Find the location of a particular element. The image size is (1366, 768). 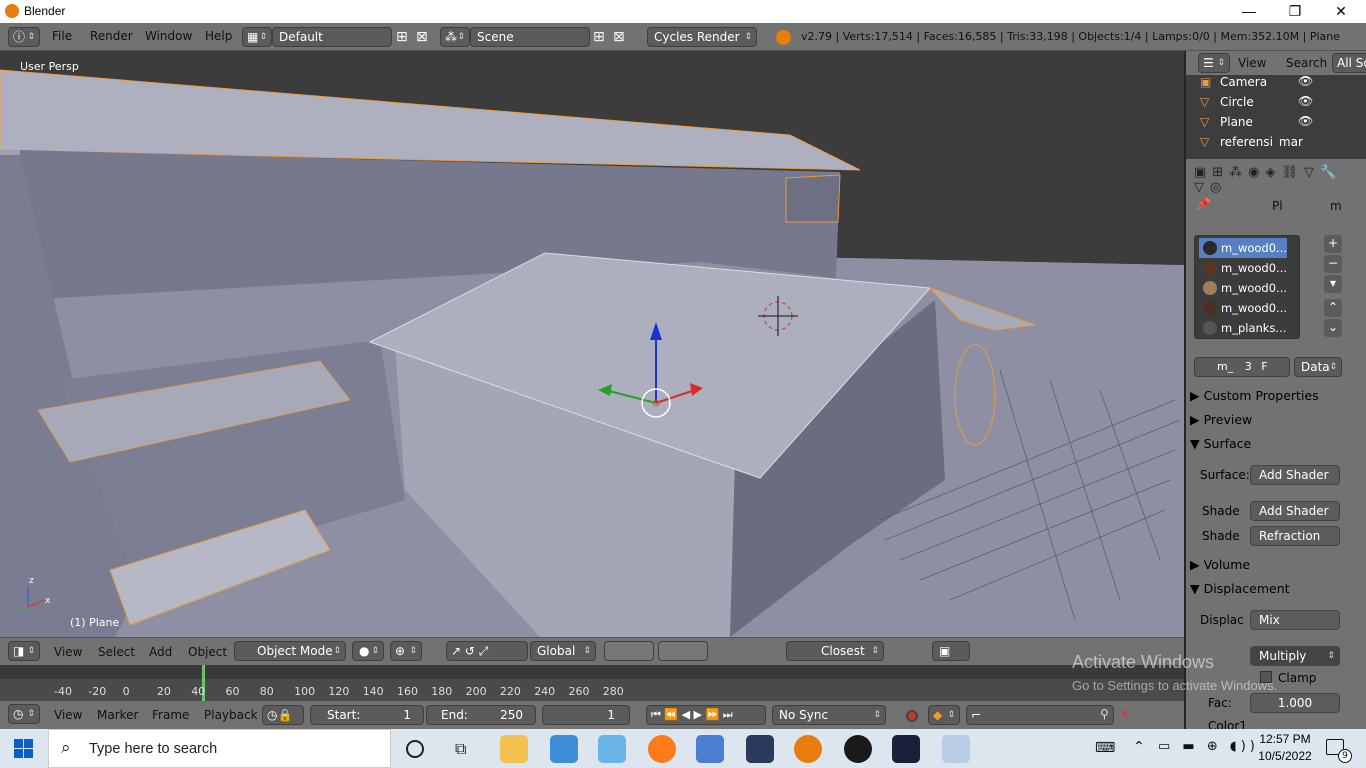

remove-scene-icon: ⊠ is located at coordinates (619, 37).